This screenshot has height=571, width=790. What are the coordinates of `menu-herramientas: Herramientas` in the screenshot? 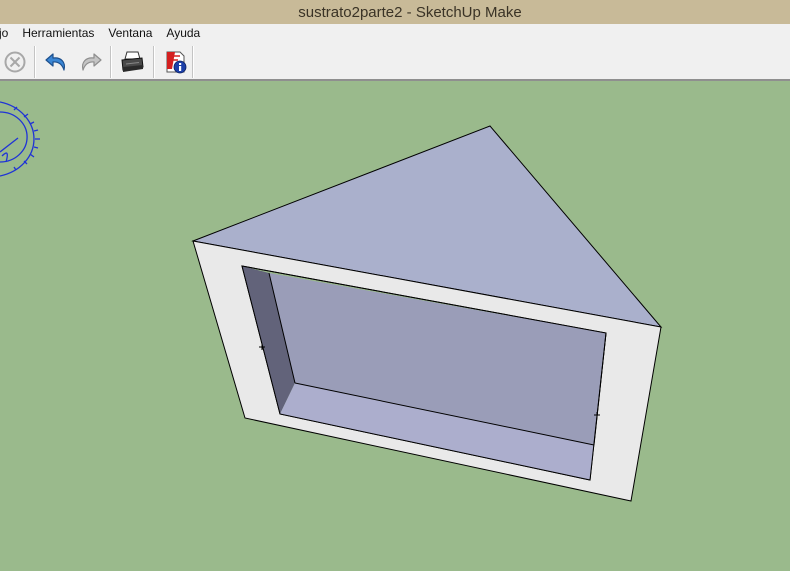 It's located at (58, 33).